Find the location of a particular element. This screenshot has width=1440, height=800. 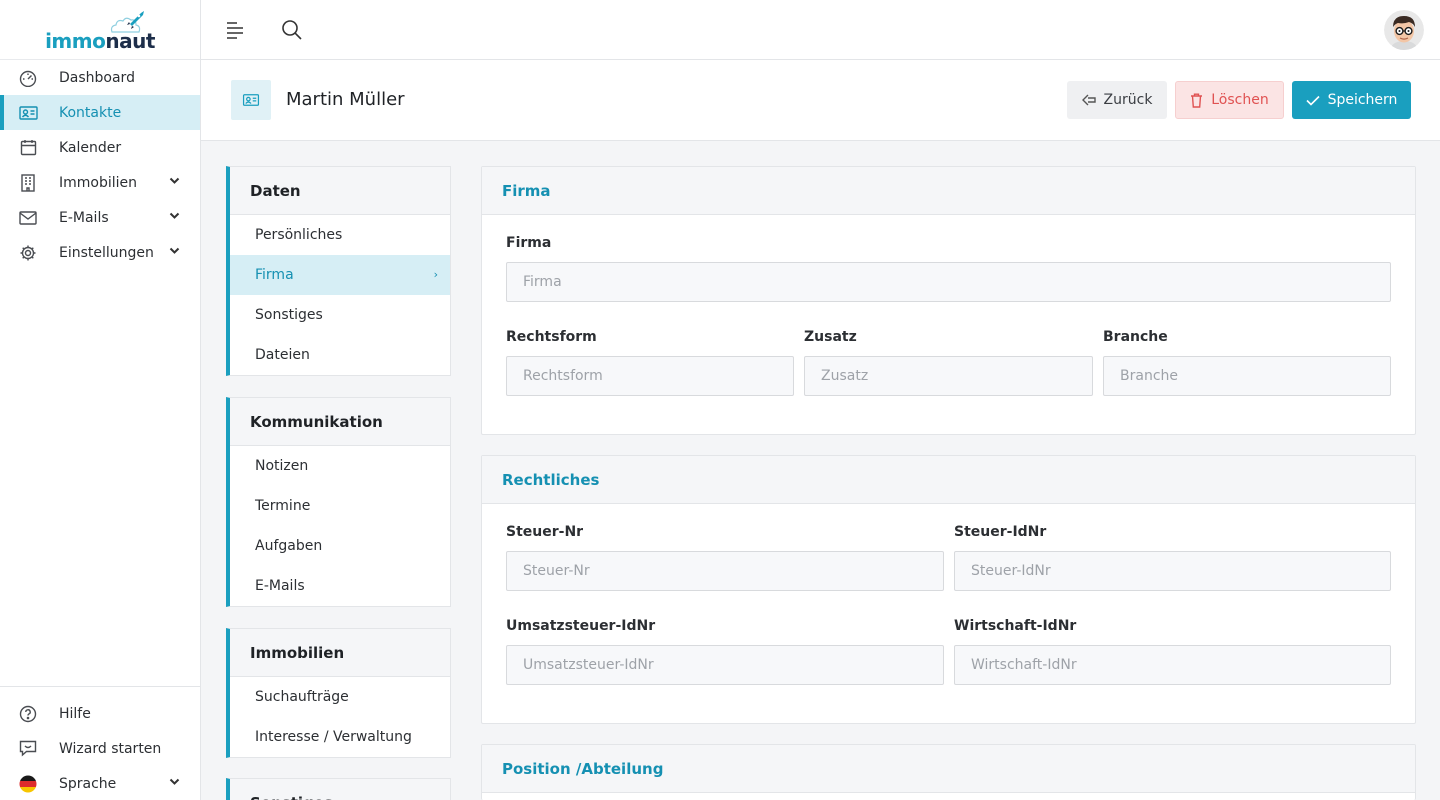

trash-icon is located at coordinates (1197, 100).